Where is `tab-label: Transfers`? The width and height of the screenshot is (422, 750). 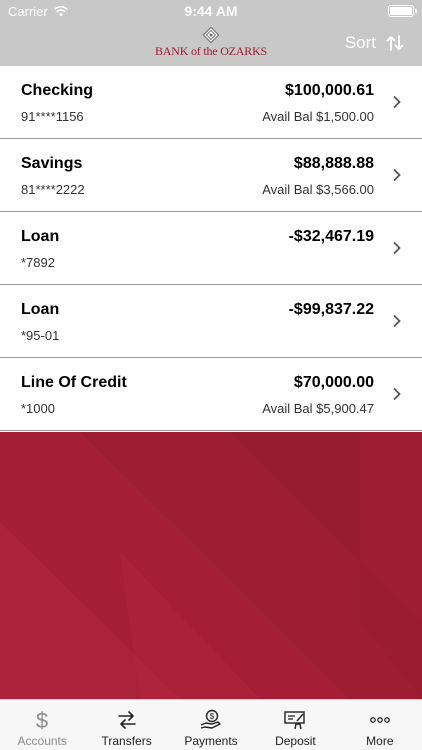
tab-label: Transfers is located at coordinates (126, 741).